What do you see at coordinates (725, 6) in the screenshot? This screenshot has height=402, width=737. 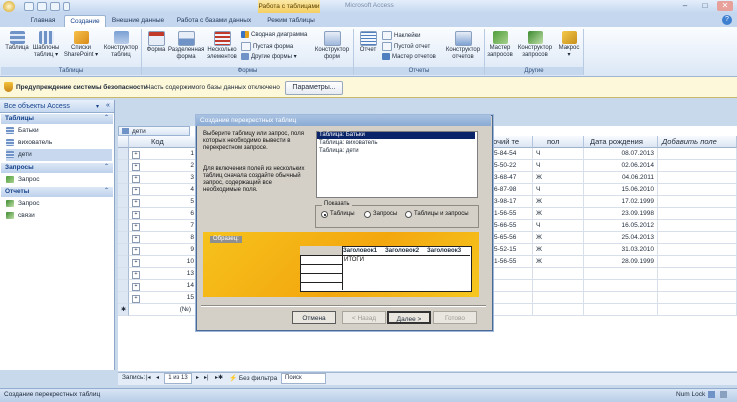 I see `close-button: ✕` at bounding box center [725, 6].